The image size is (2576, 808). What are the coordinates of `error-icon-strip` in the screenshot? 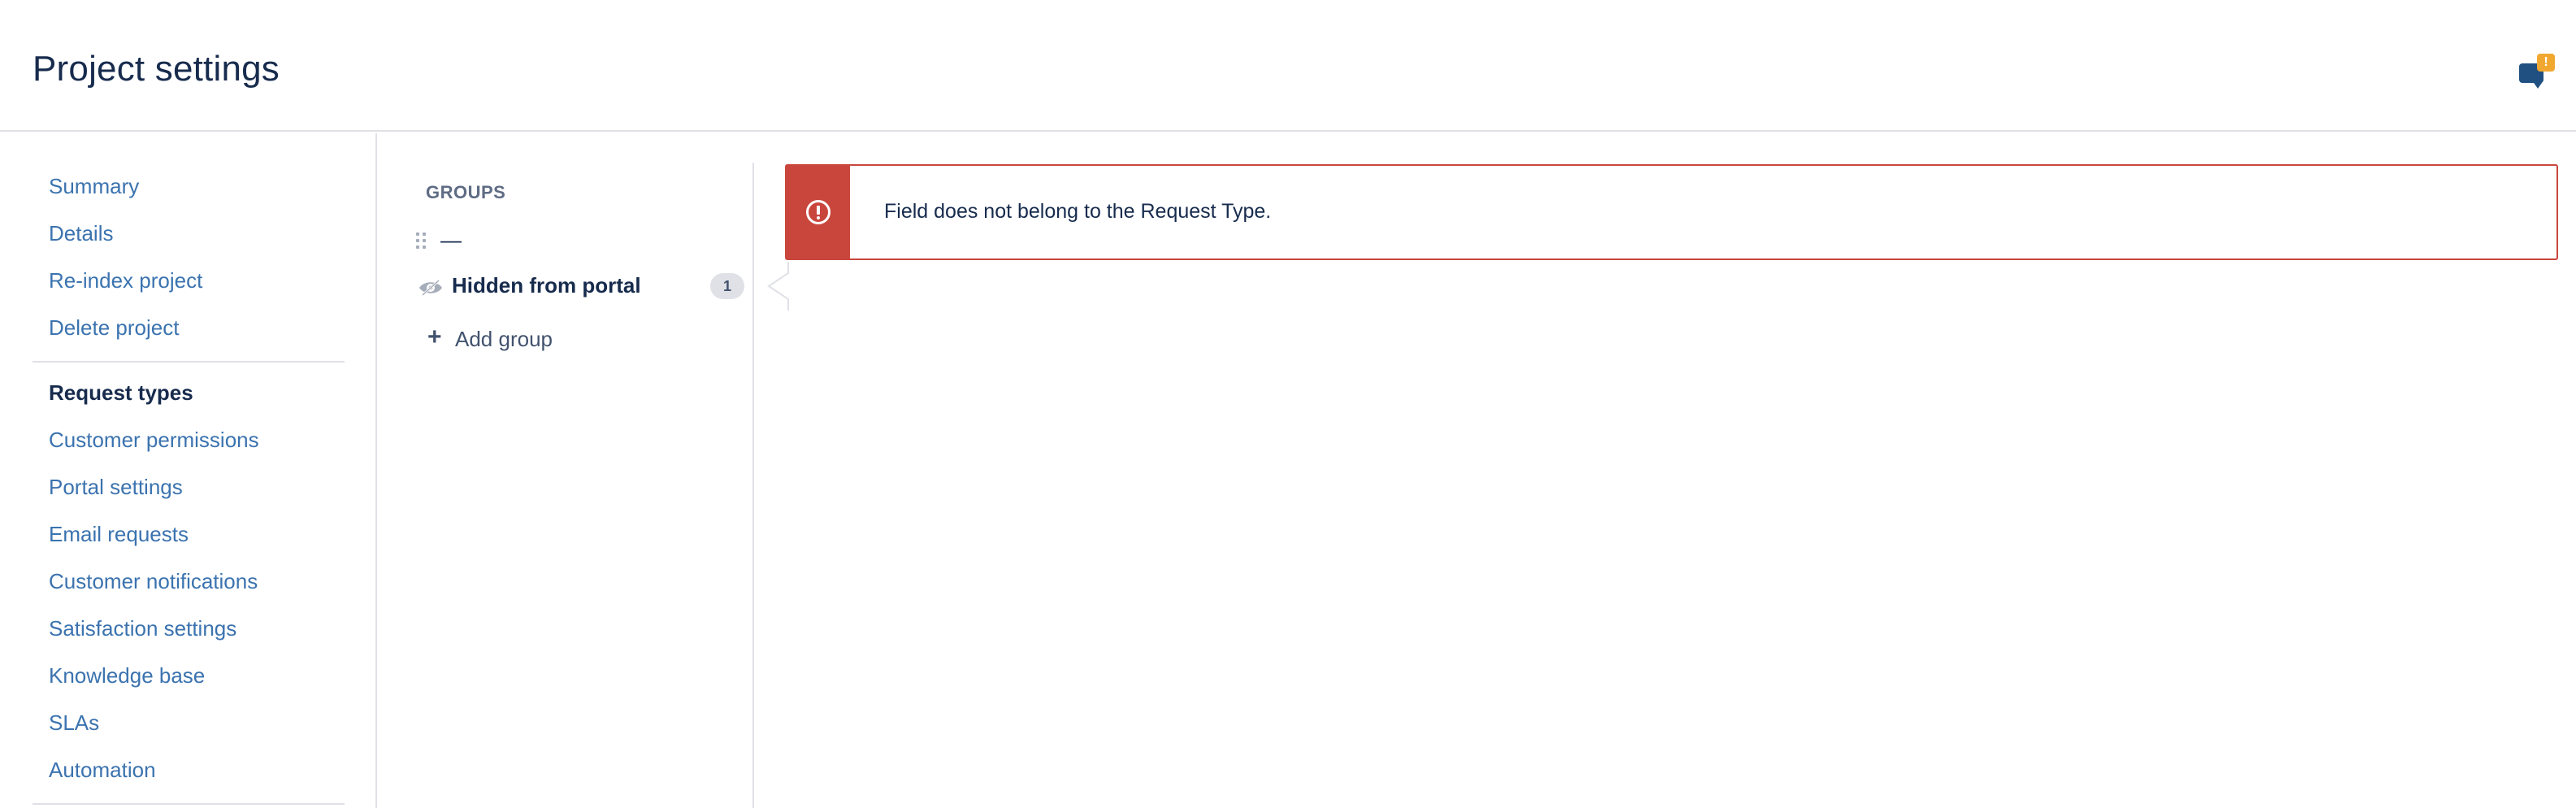 It's located at (818, 212).